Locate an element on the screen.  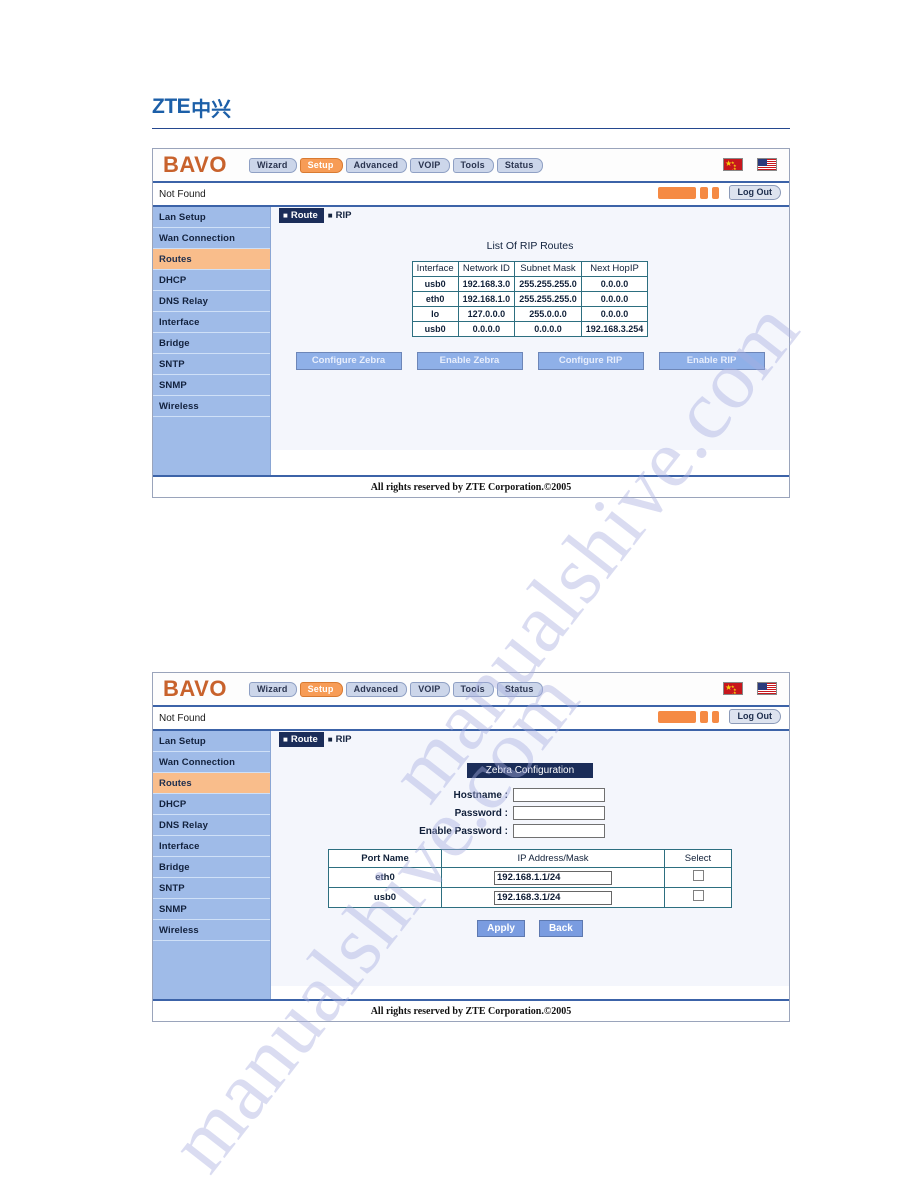
logout-button-2: Log Out is located at coordinates (754, 716).